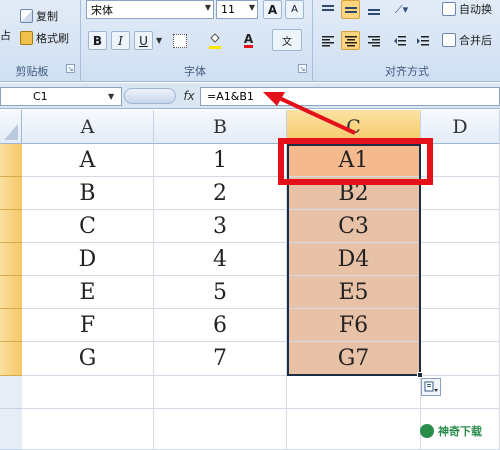  I want to click on cell-c3: C3, so click(354, 226).